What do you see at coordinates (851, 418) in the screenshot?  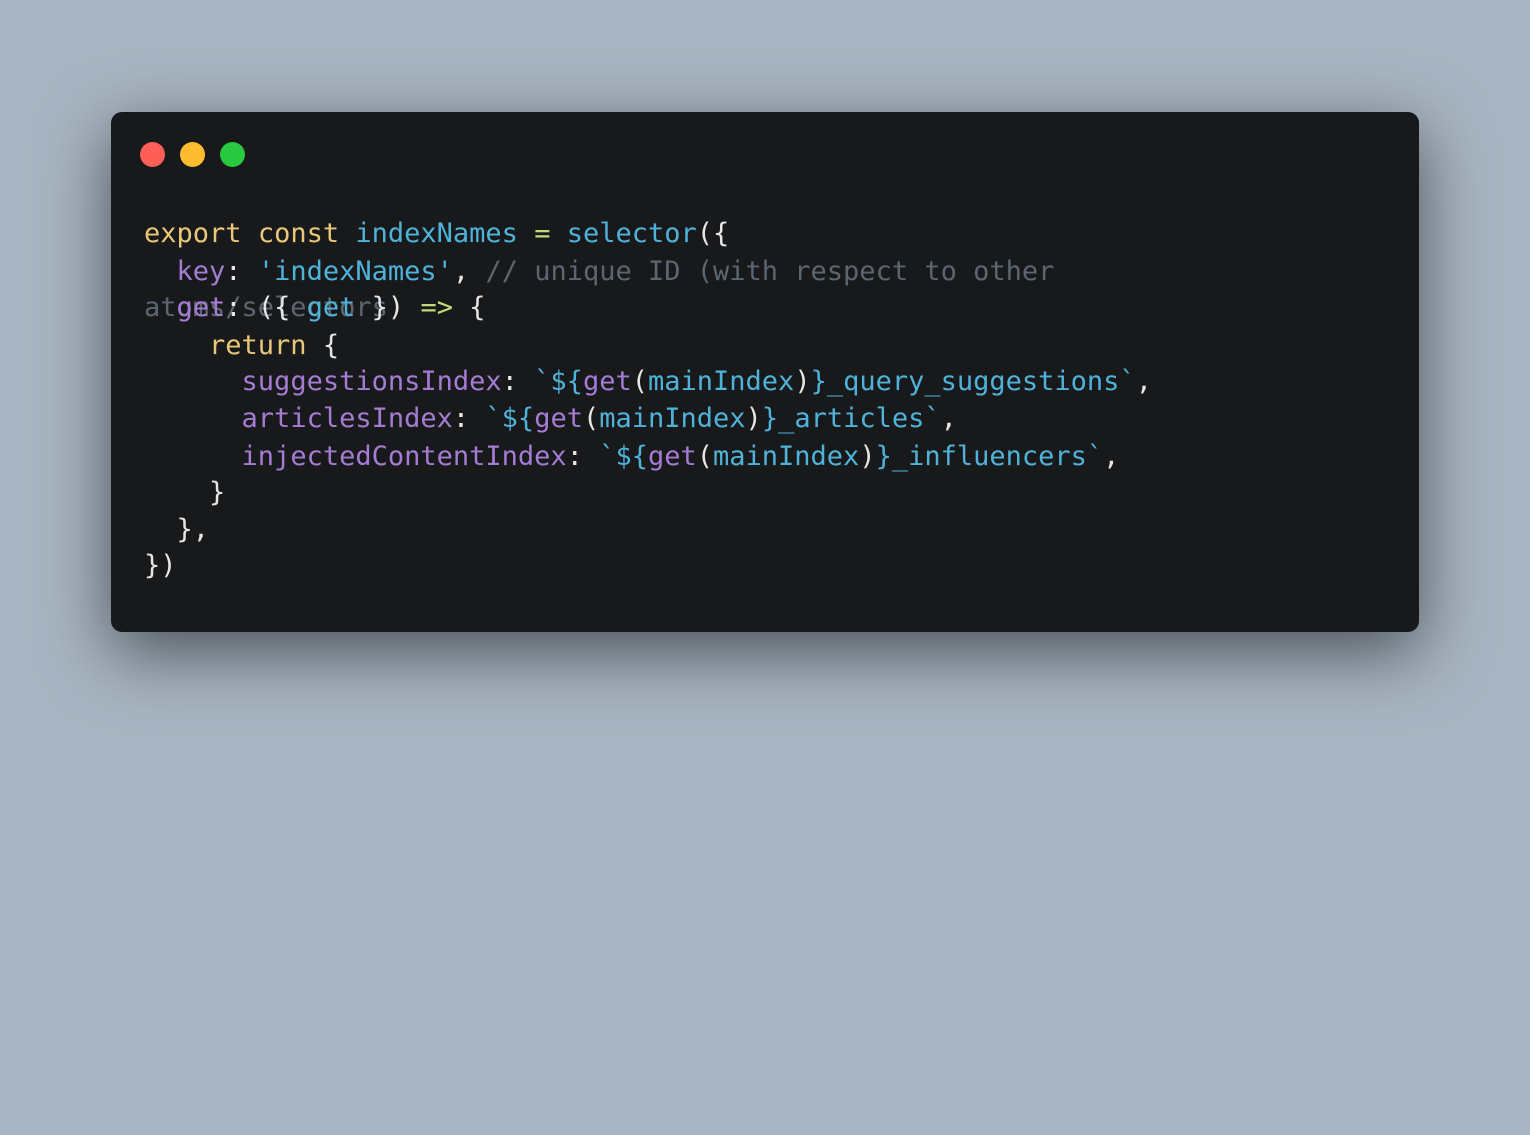 I see `template-rest: }_articles`` at bounding box center [851, 418].